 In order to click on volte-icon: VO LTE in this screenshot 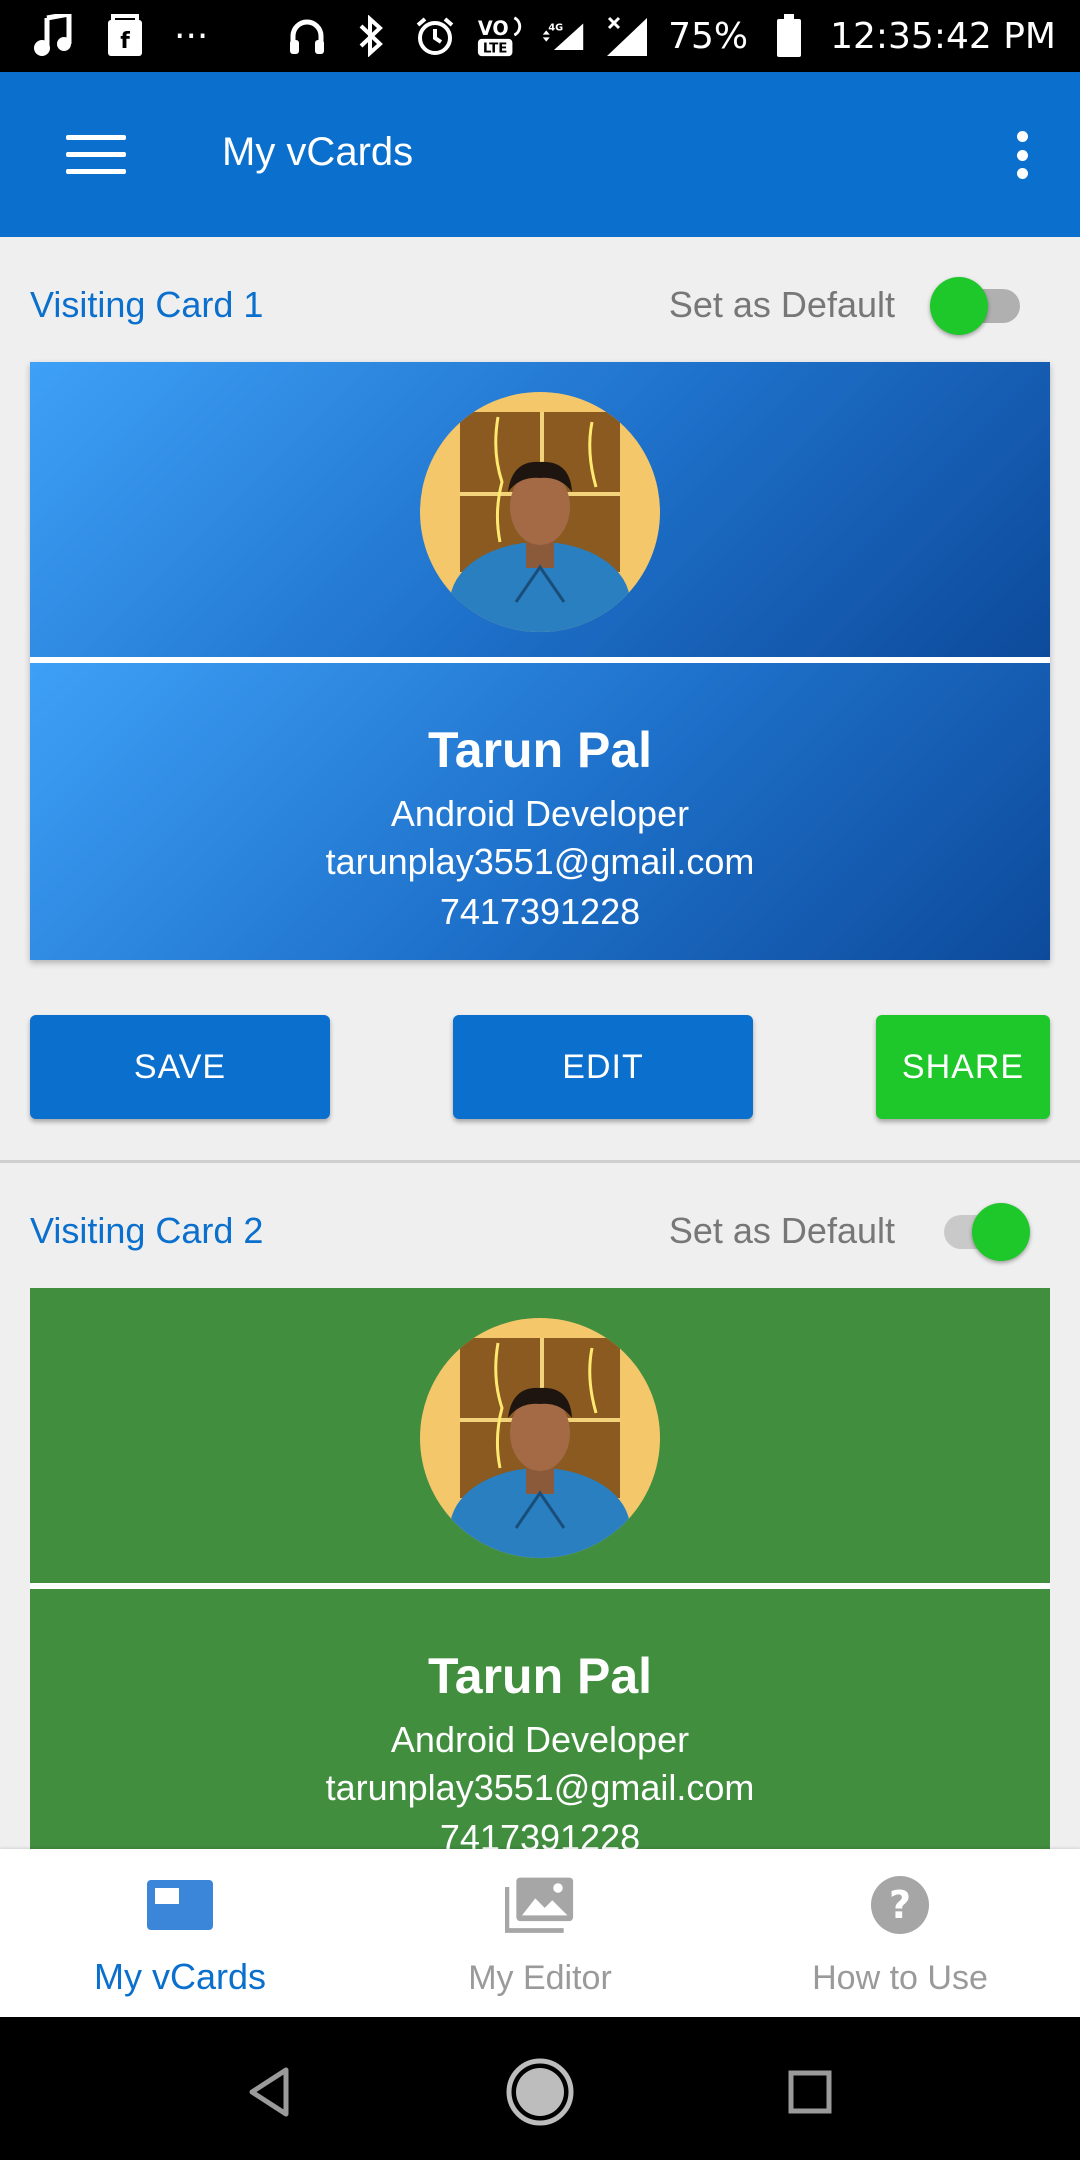, I will do `click(499, 36)`.